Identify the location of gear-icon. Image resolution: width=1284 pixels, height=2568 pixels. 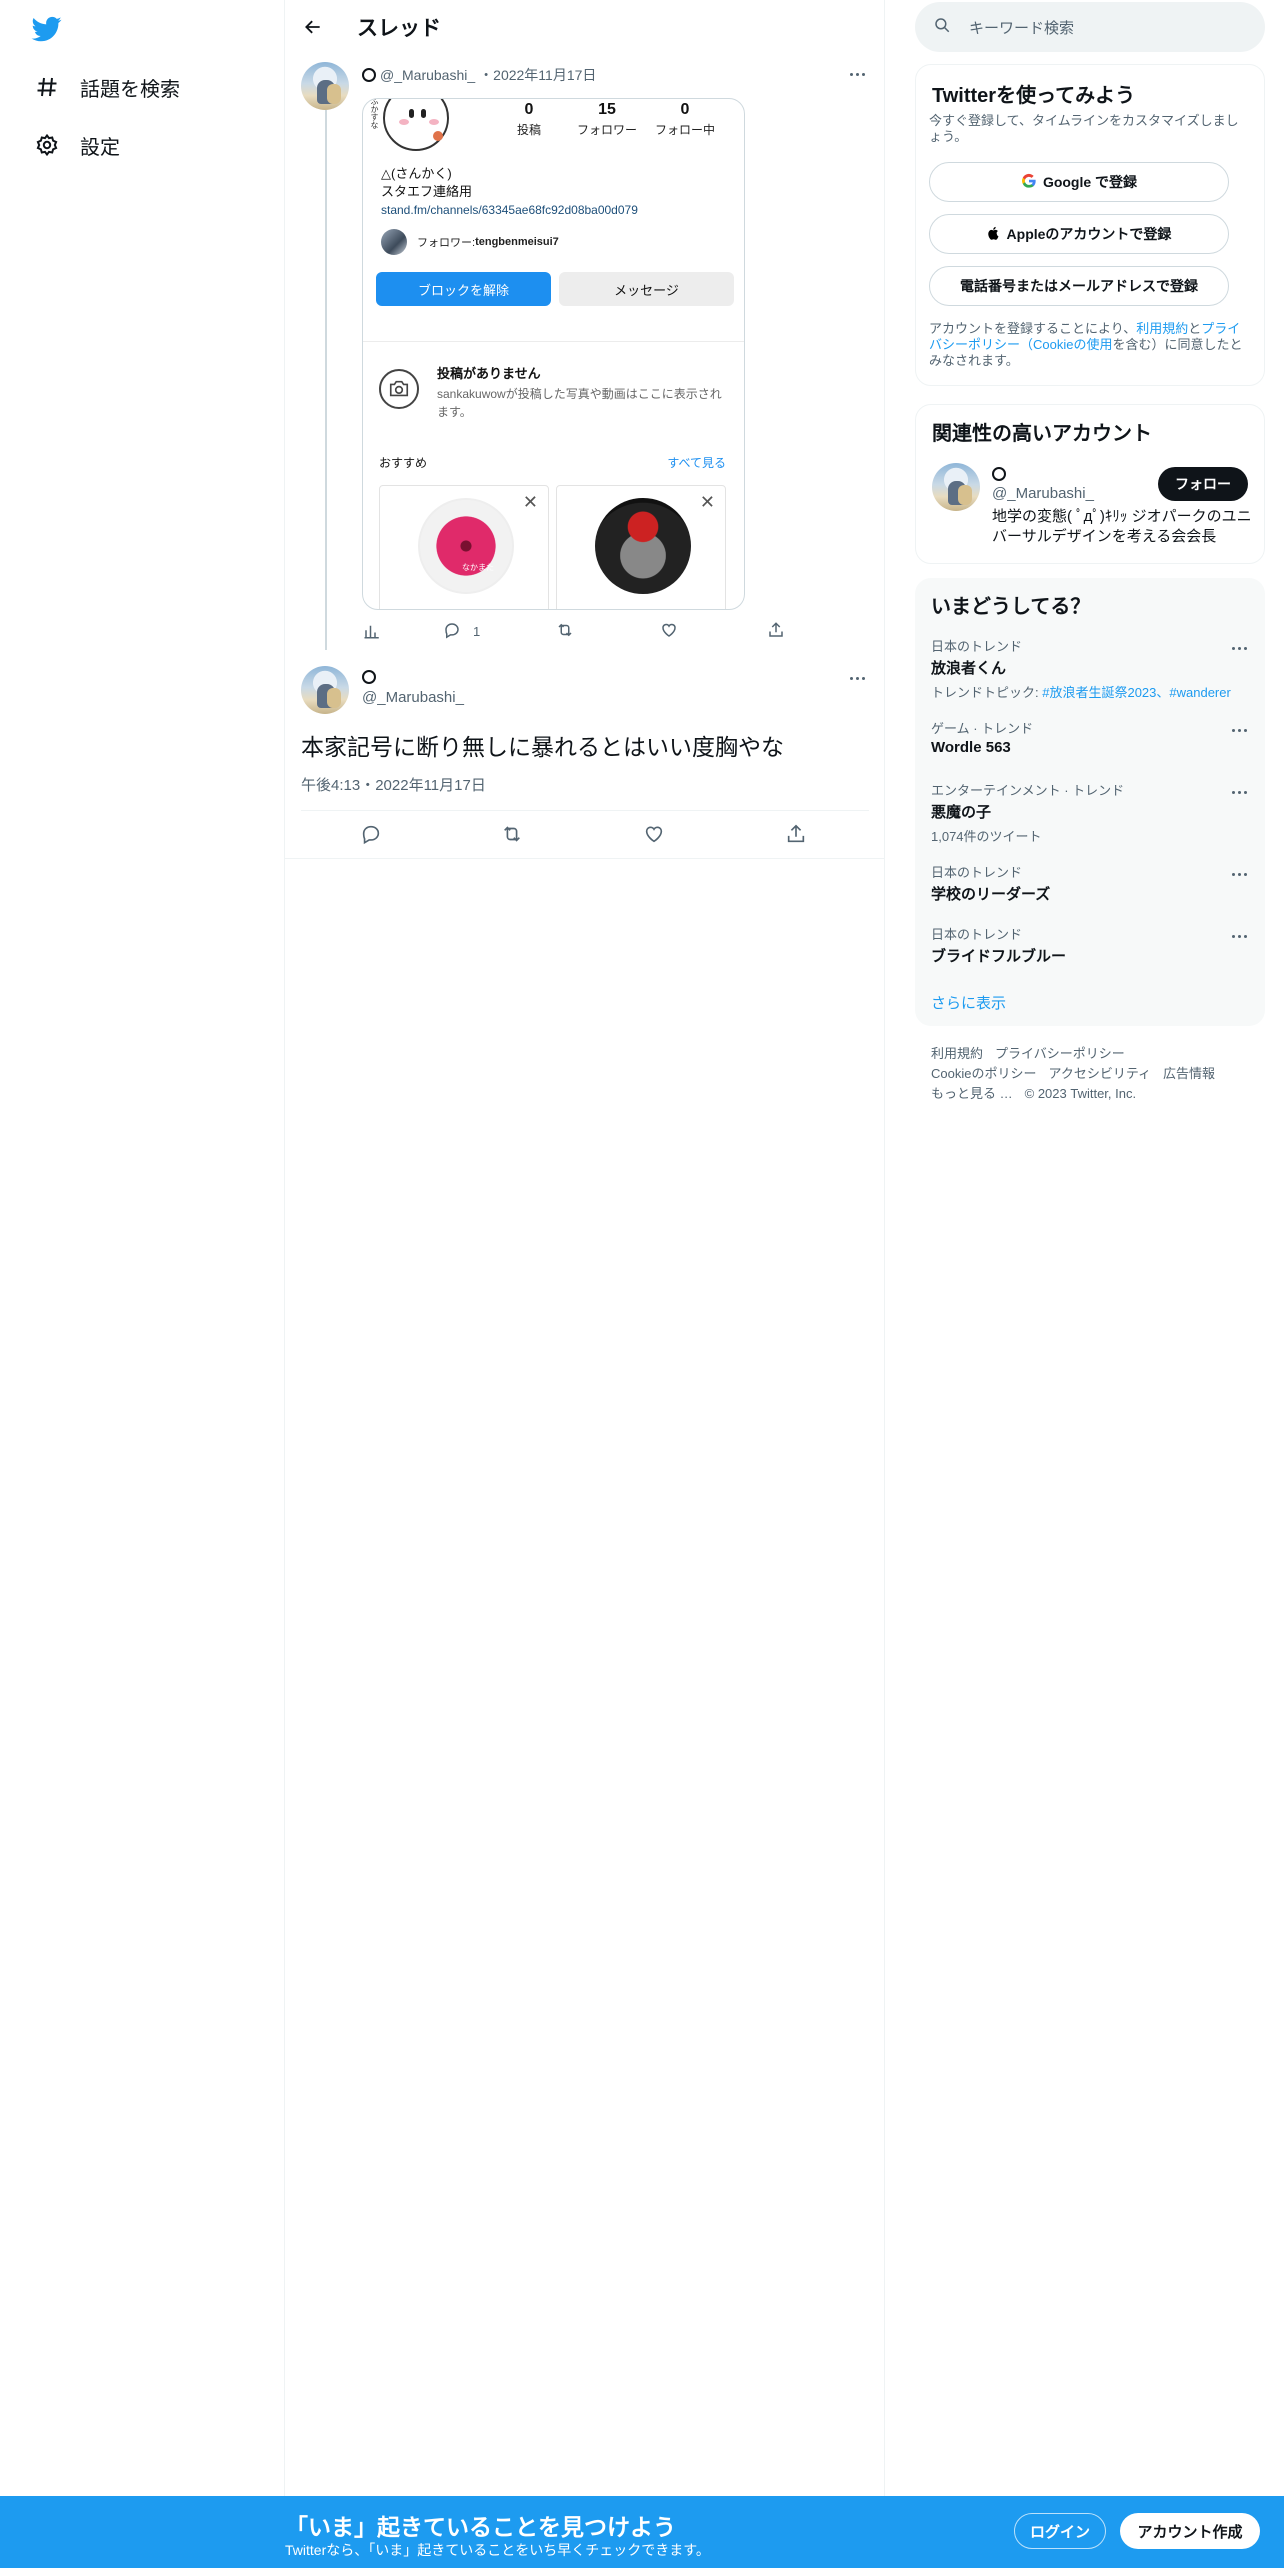
(47, 145).